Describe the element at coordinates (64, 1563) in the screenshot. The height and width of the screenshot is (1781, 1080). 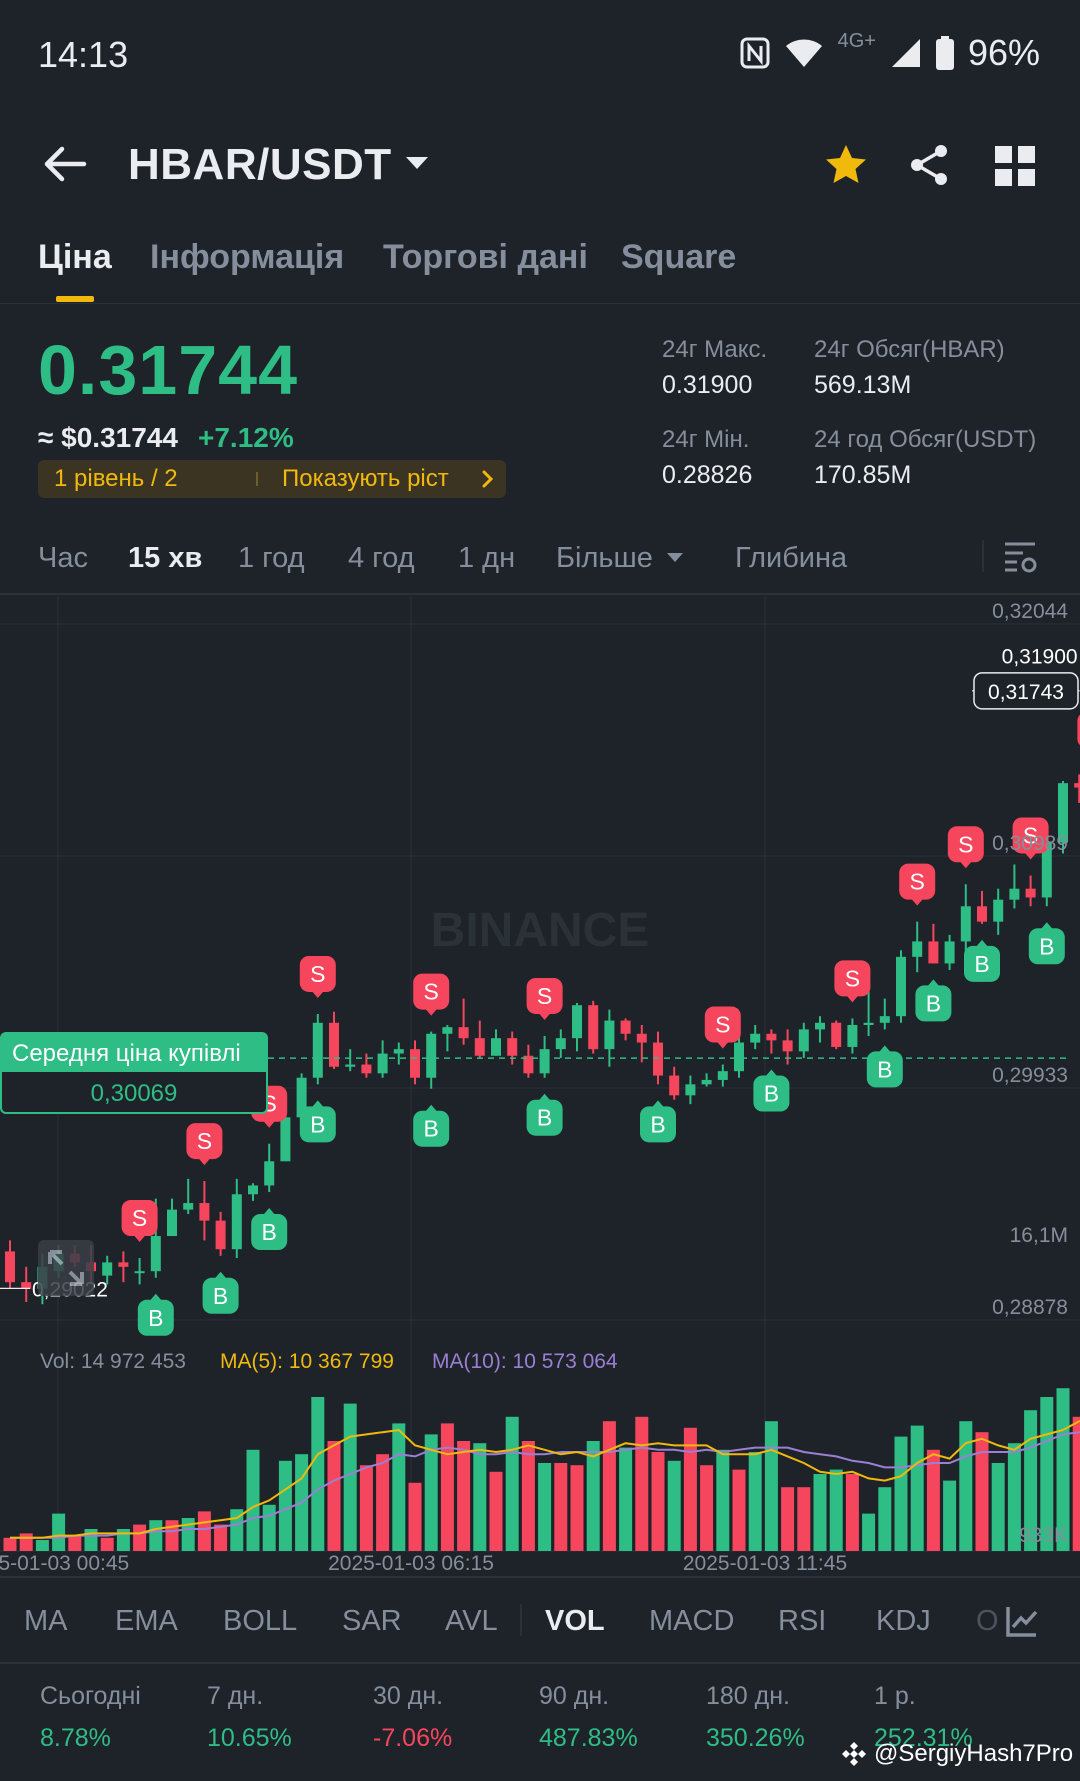
I see `time-axis-label: 25-01-03 00:45` at that location.